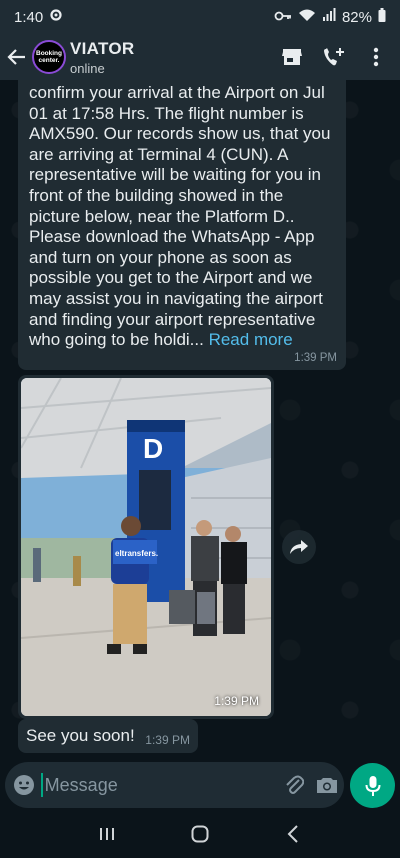  I want to click on back-button, so click(17, 57).